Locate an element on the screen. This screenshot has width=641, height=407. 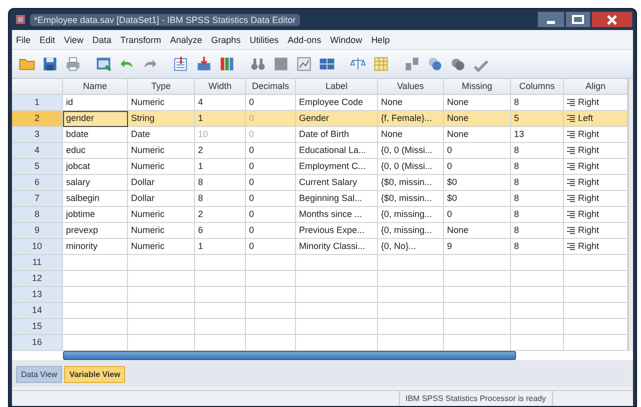
menu-item: Data is located at coordinates (102, 39).